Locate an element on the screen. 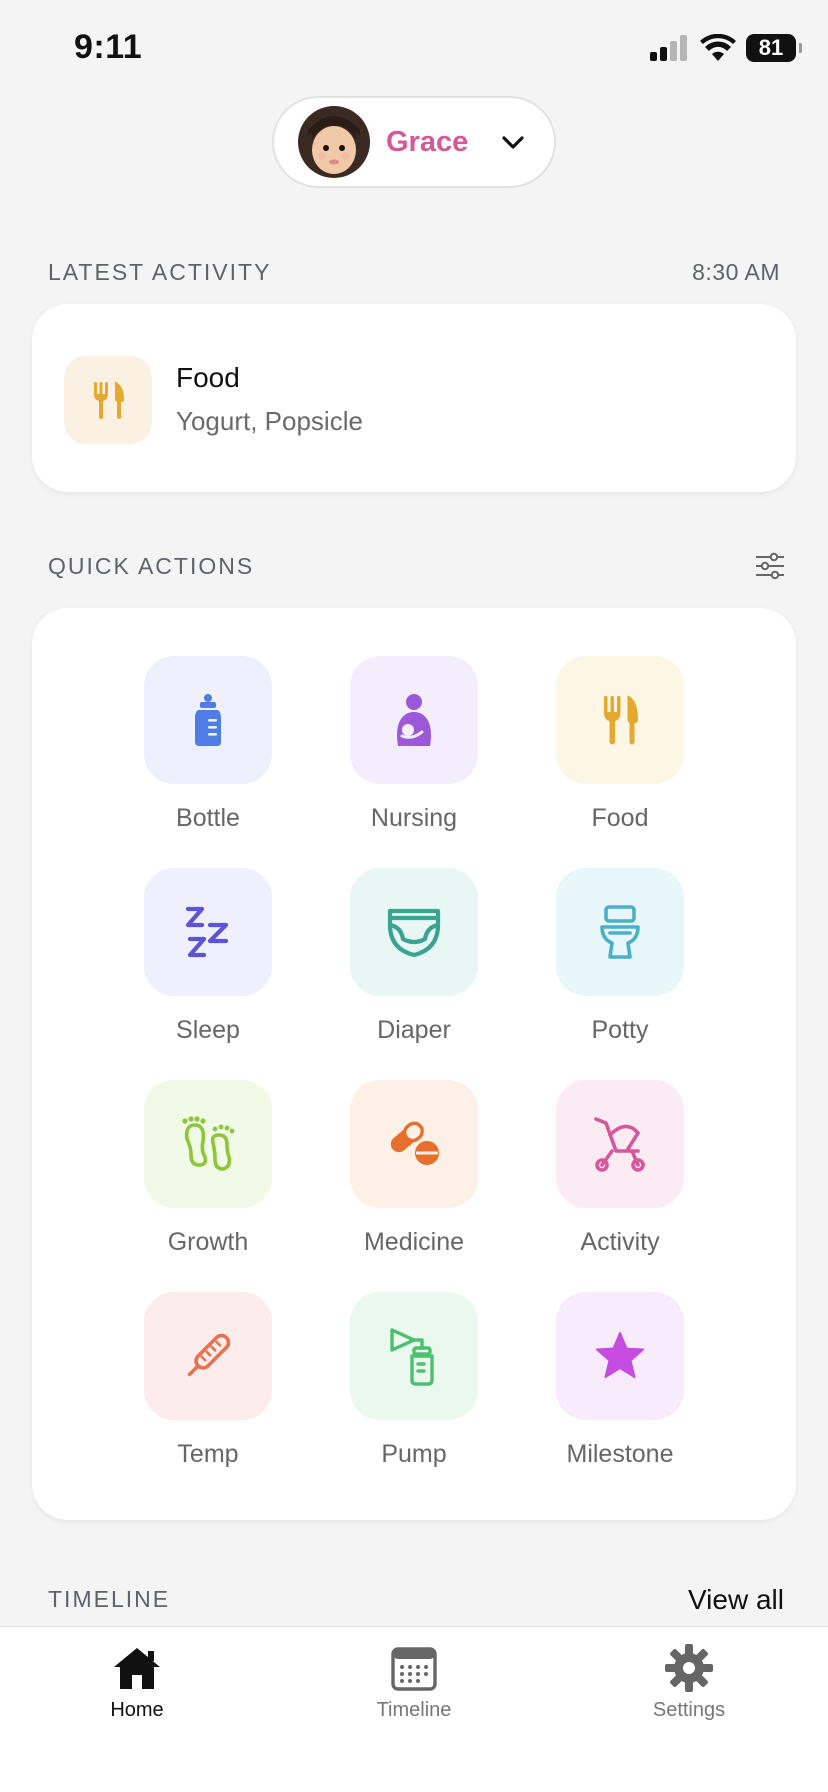  quick-action-label: Bottle is located at coordinates (208, 818).